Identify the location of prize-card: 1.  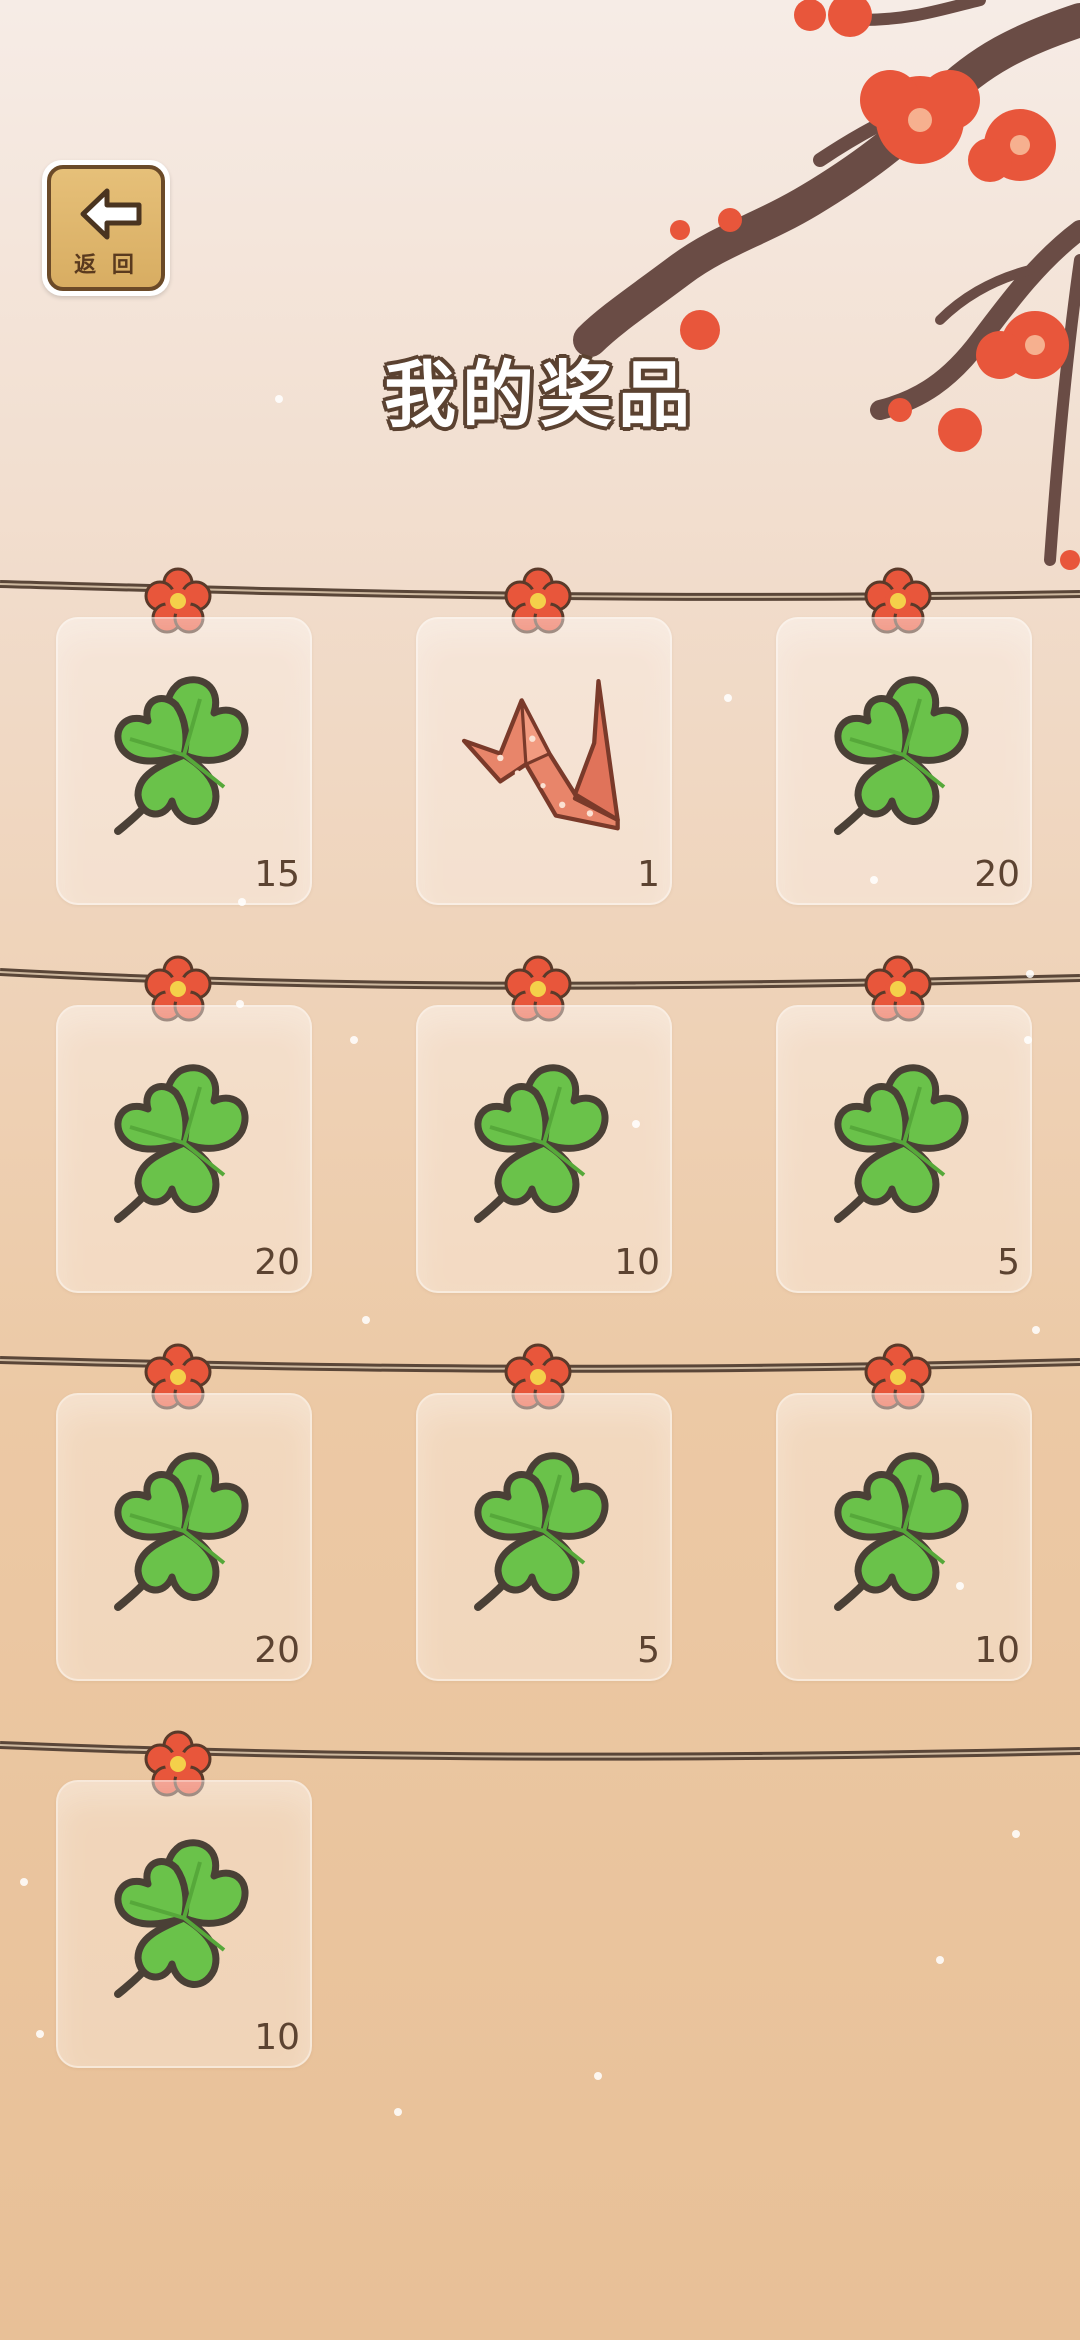
(544, 761).